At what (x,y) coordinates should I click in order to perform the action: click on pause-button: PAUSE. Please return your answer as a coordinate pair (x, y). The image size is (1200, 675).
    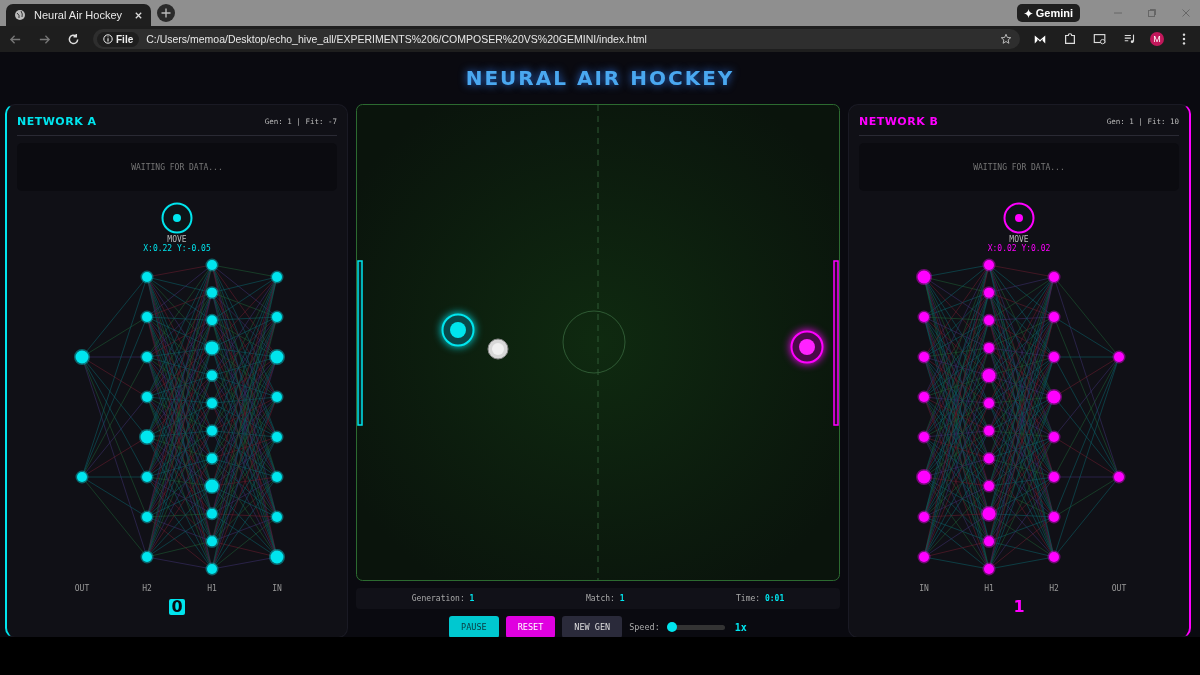
    Looking at the image, I should click on (474, 626).